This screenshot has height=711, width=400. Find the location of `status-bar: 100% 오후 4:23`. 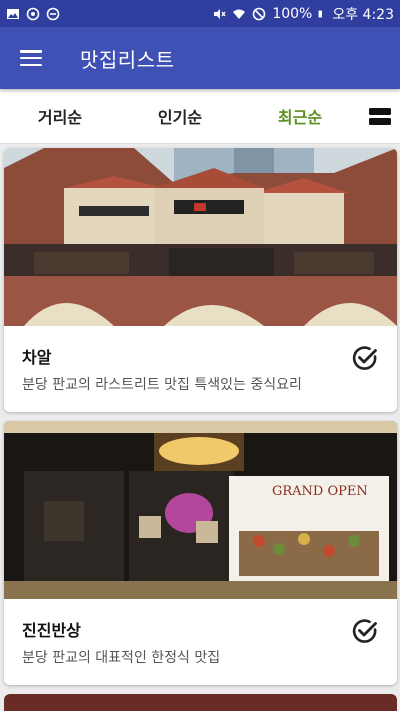

status-bar: 100% 오후 4:23 is located at coordinates (200, 13).